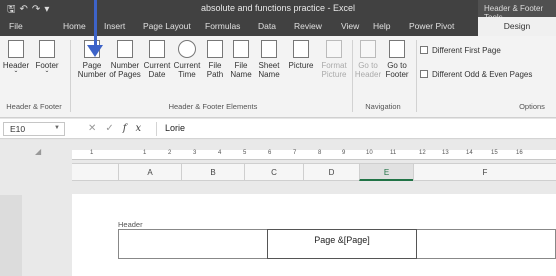  Describe the element at coordinates (130, 224) in the screenshot. I see `header-label: Header` at that location.